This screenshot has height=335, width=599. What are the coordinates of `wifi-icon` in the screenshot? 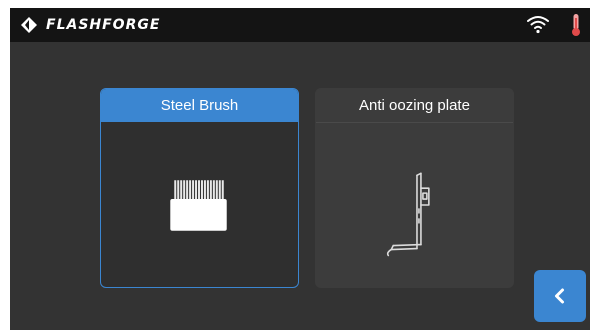 It's located at (538, 24).